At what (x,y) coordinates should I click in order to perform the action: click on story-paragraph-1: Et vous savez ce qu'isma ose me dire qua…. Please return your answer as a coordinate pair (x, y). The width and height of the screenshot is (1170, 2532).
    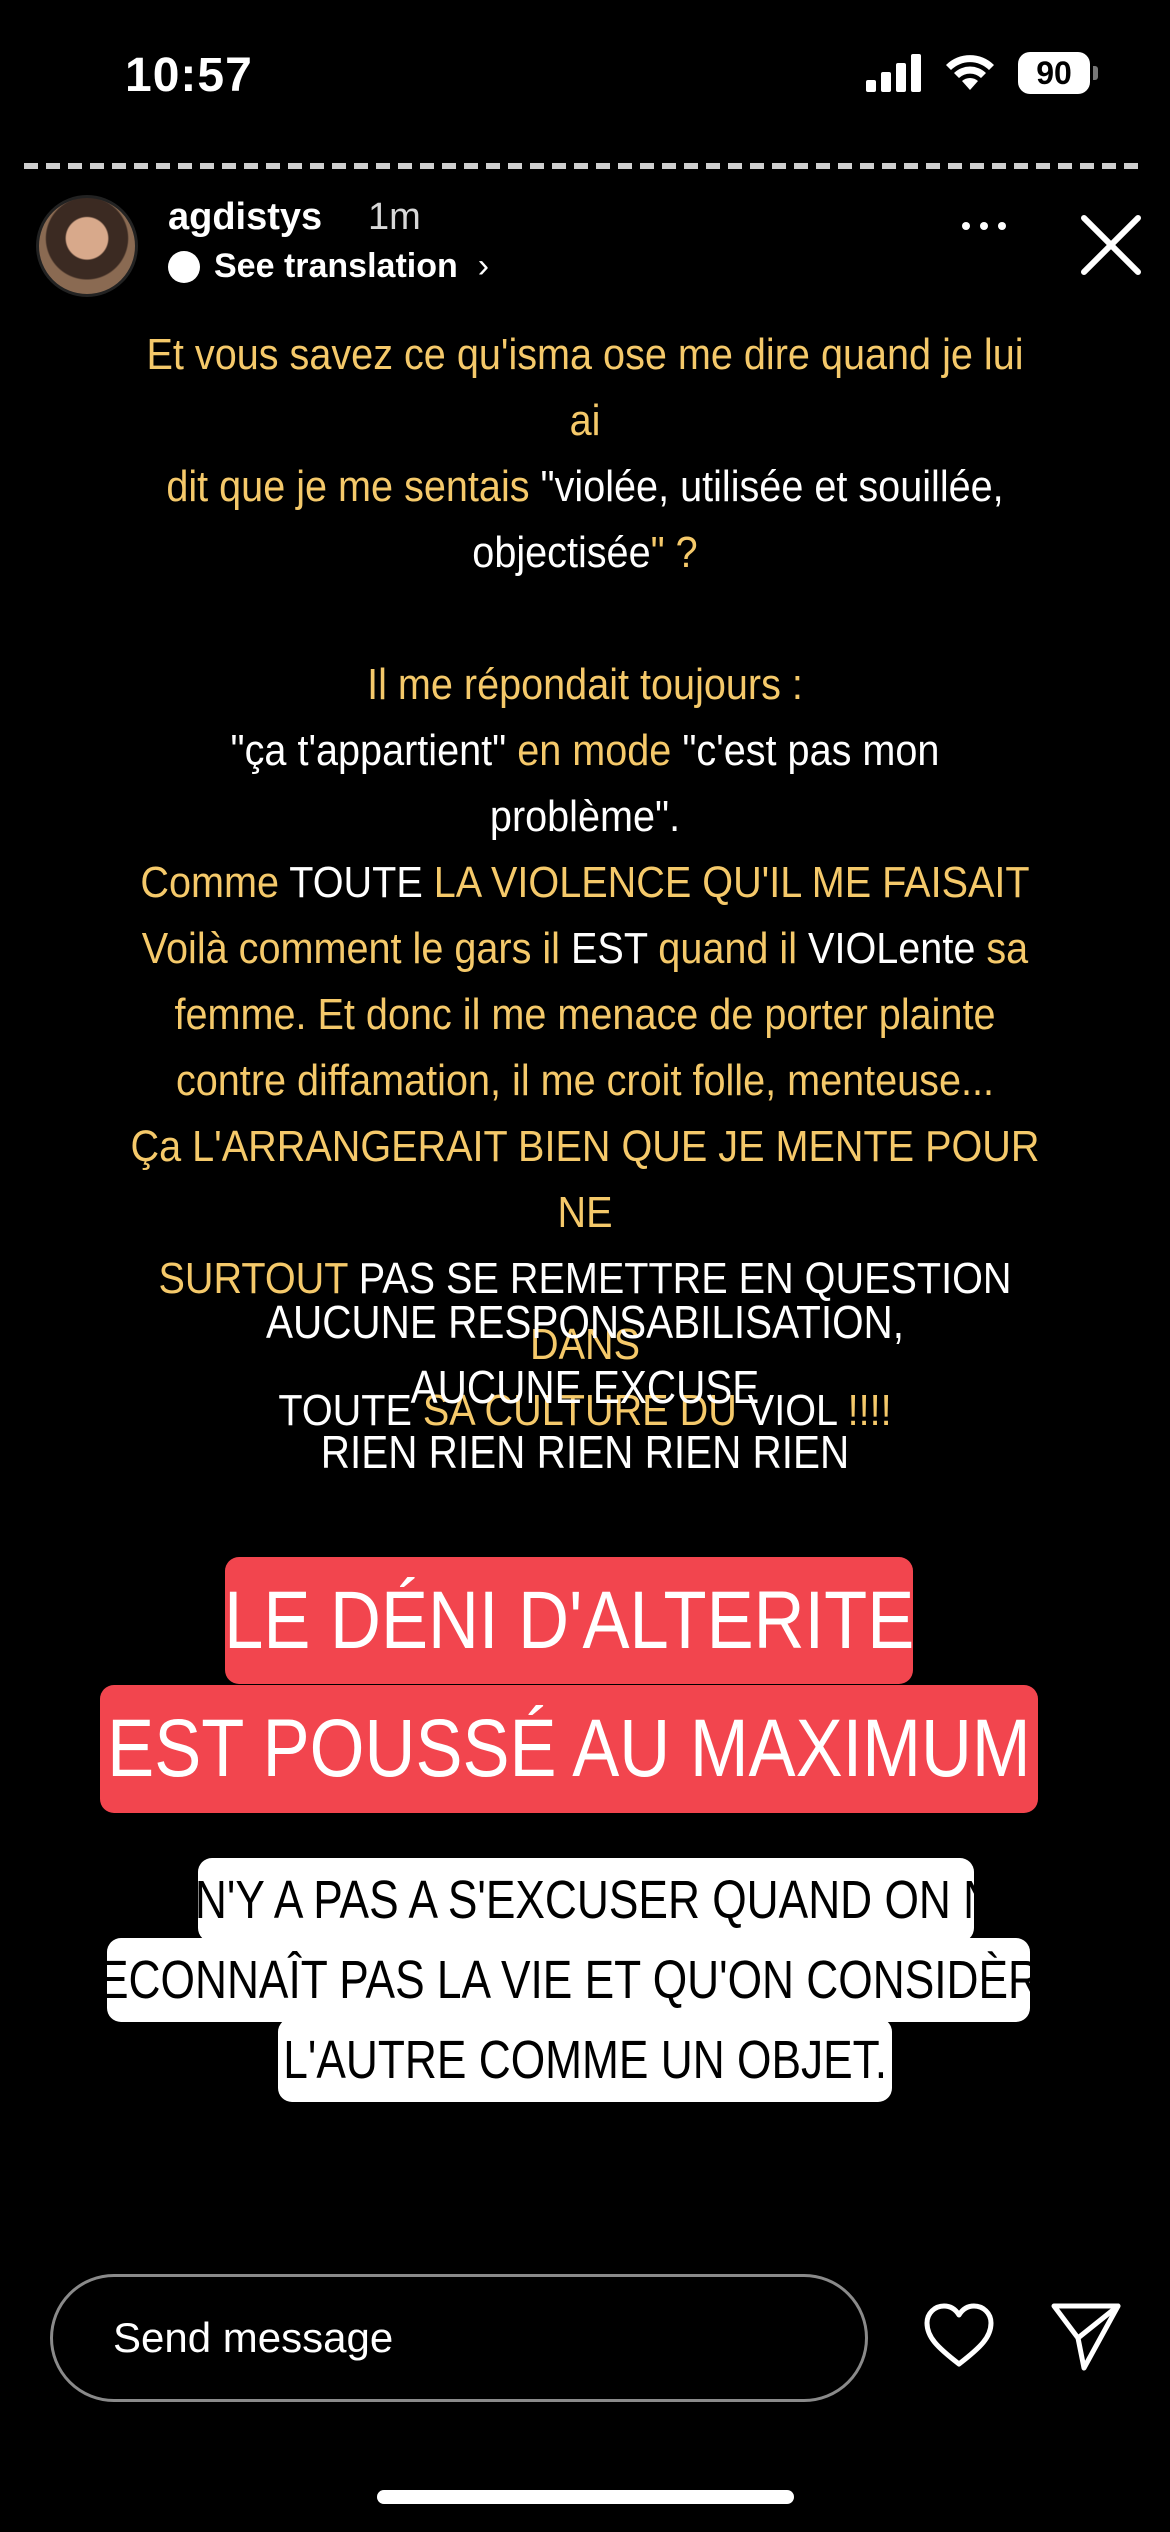
    Looking at the image, I should click on (585, 454).